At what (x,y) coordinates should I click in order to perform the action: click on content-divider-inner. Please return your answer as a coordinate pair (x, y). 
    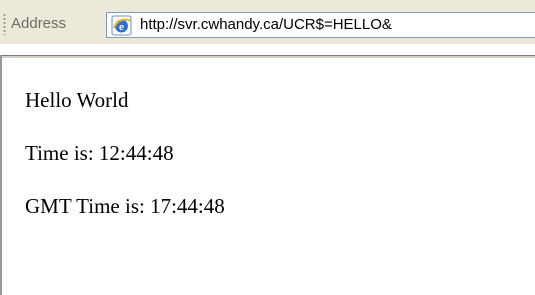
    Looking at the image, I should click on (267, 57).